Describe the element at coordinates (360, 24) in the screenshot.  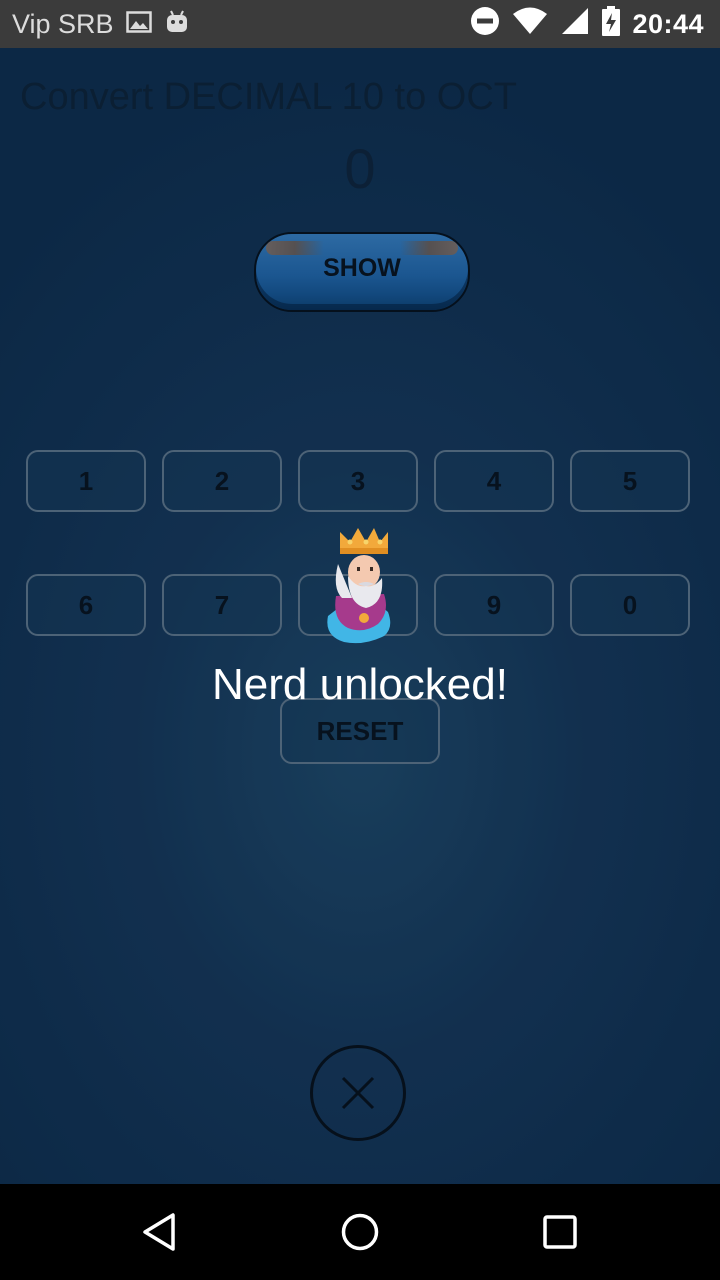
I see `status-bar: Vip SRB 20:44` at that location.